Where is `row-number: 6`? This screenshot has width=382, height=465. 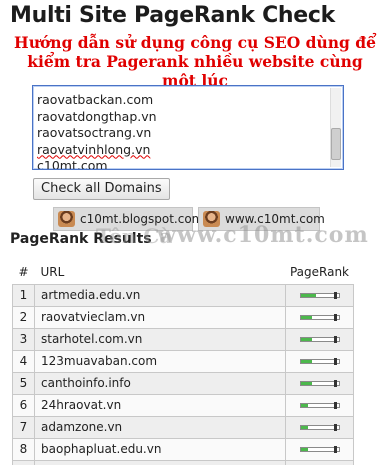 row-number: 6 is located at coordinates (23, 405).